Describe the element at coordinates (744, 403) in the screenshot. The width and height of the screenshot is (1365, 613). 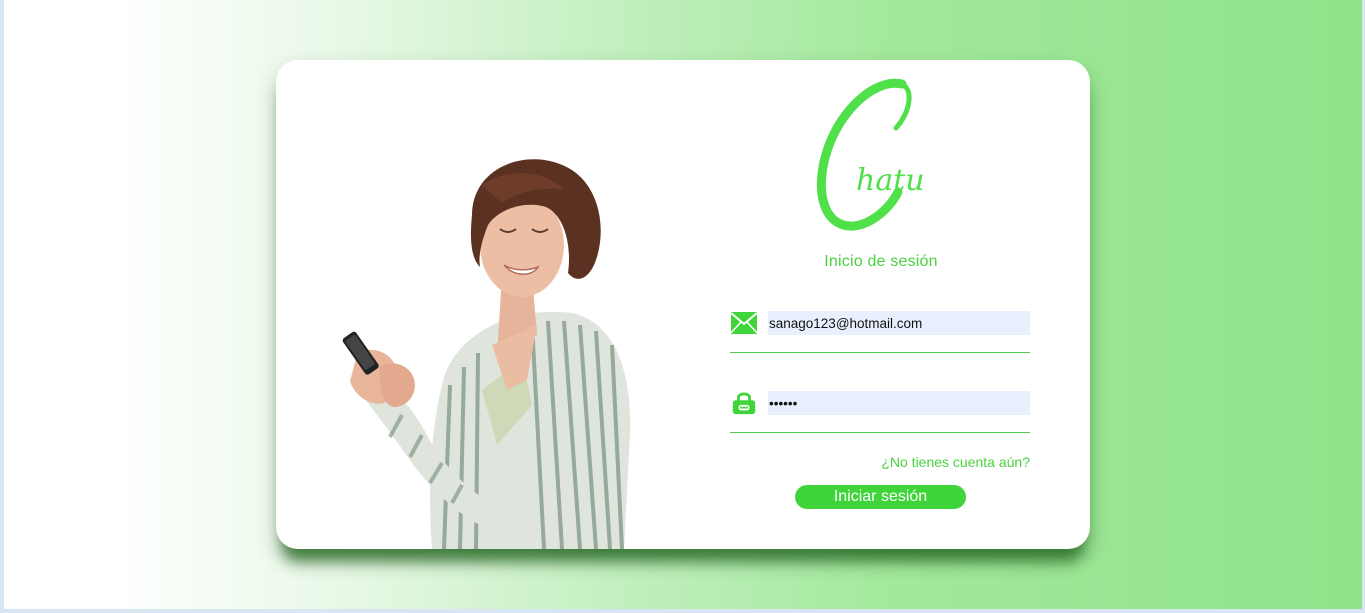
I see `lock-icon` at that location.